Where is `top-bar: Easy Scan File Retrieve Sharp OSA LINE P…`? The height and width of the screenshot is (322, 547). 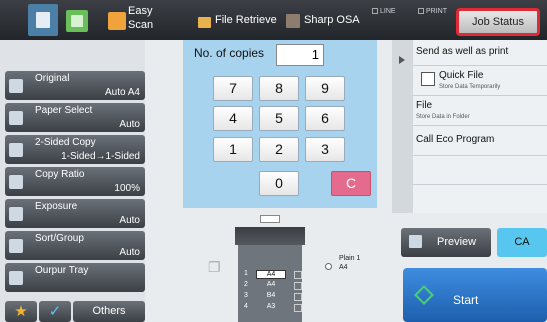
top-bar: Easy Scan File Retrieve Sharp OSA LINE P… is located at coordinates (273, 20).